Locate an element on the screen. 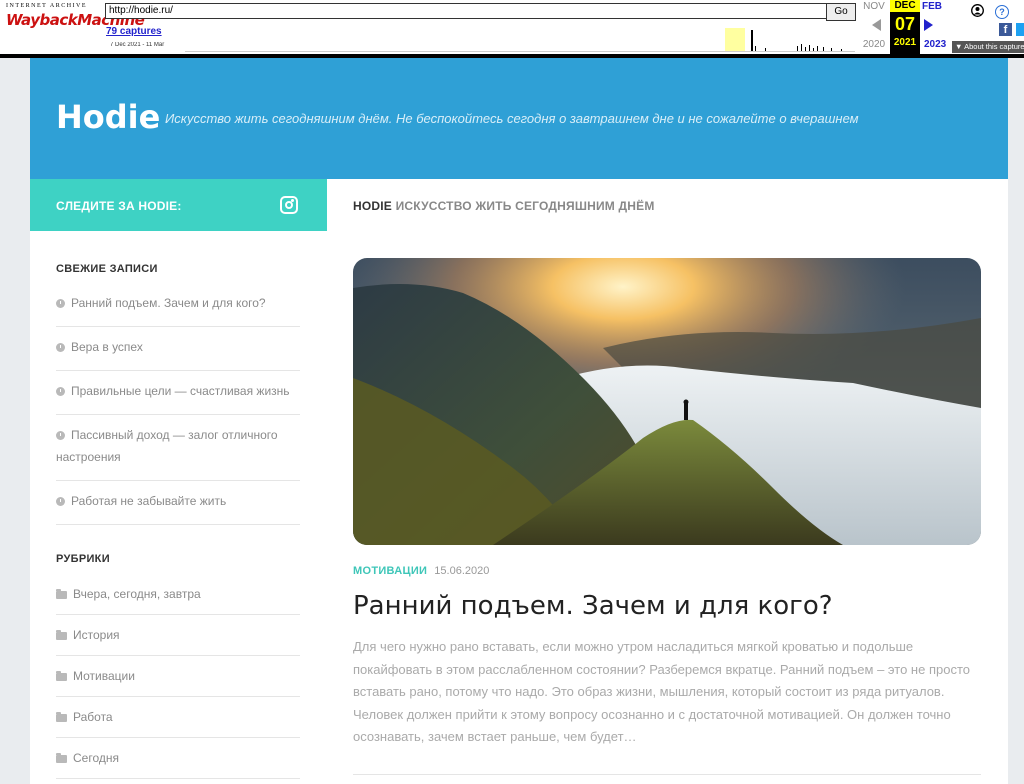  prev-arrow-icon is located at coordinates (876, 25).